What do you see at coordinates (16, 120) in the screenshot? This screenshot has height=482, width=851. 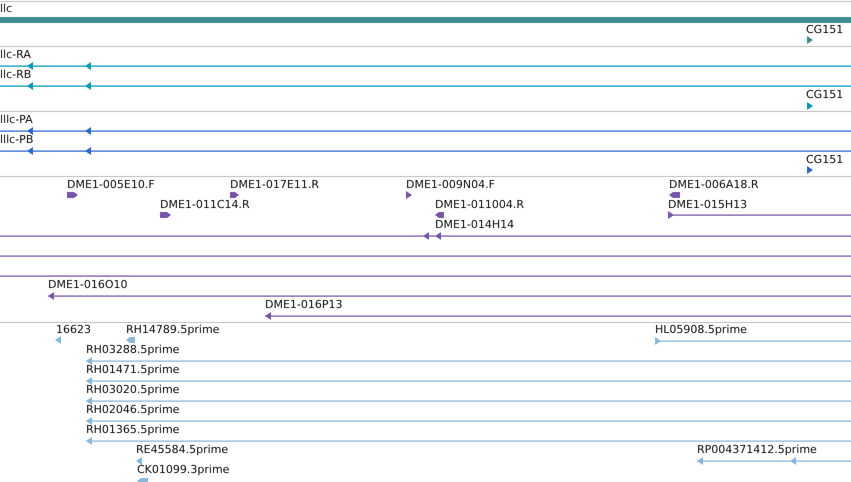 I see `feature-label: lllc-PA` at bounding box center [16, 120].